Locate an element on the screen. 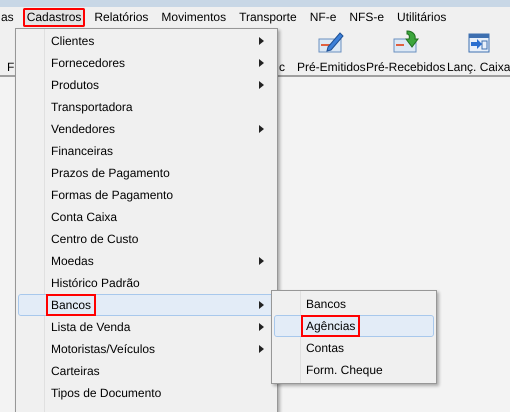 The width and height of the screenshot is (510, 412). menu-bar-item: Cadastros is located at coordinates (54, 17).